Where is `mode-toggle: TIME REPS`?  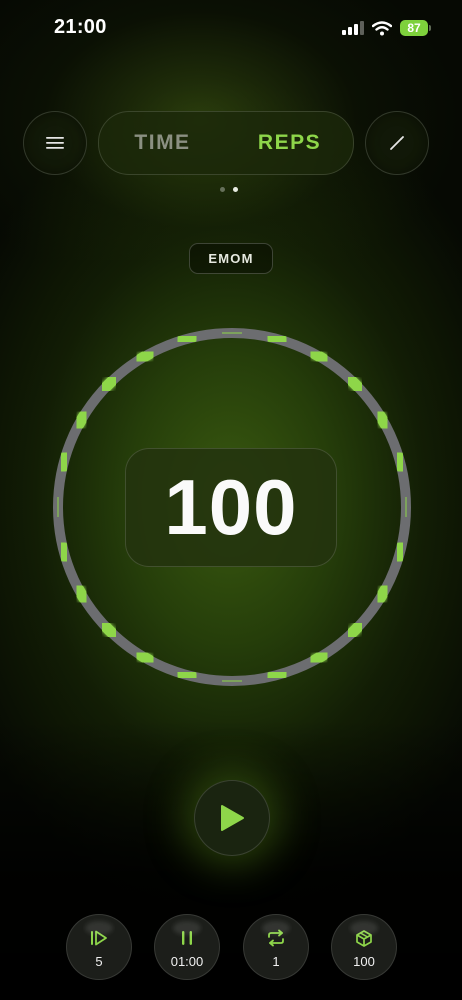 mode-toggle: TIME REPS is located at coordinates (226, 143).